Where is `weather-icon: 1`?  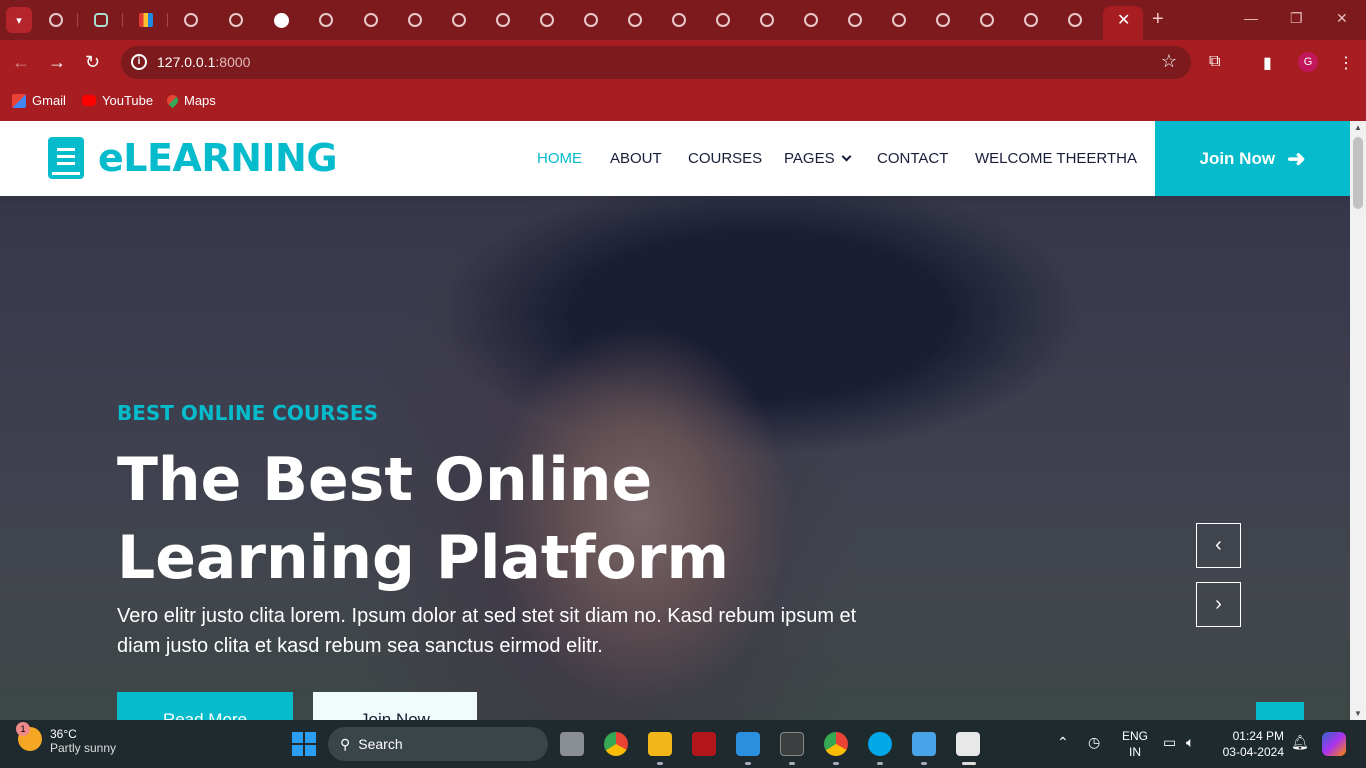
weather-icon: 1 is located at coordinates (29, 736).